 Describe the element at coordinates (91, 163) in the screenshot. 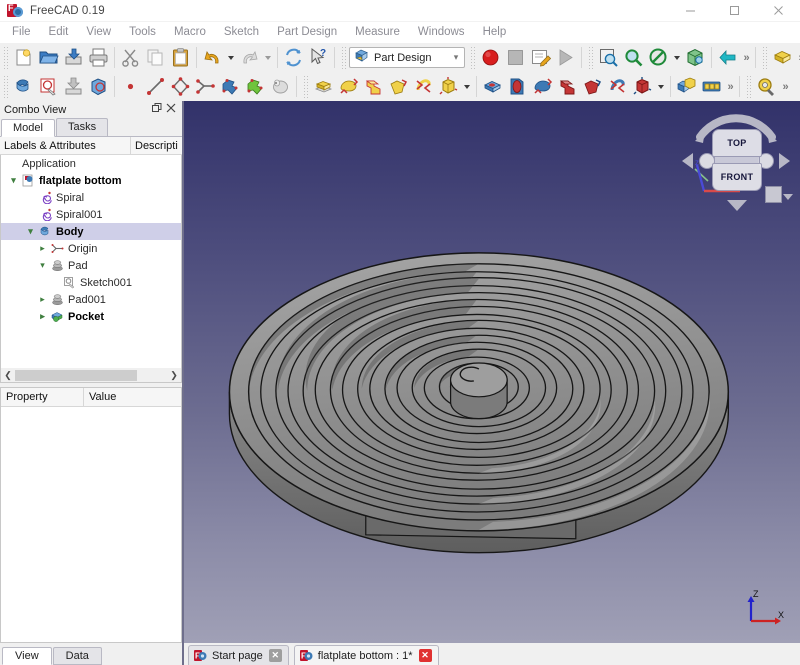

I see `tree-item-application: ▸ Application` at that location.